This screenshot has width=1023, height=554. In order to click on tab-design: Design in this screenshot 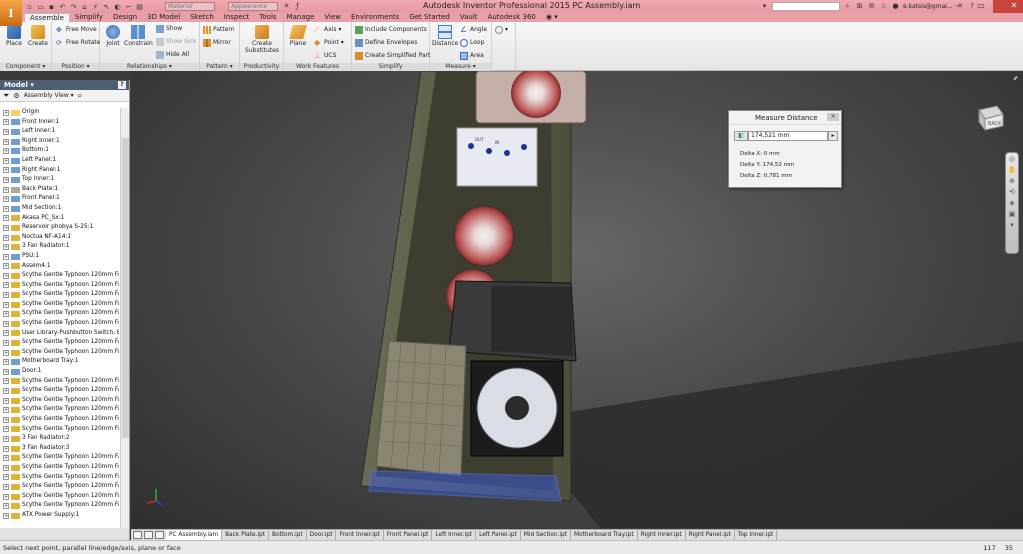, I will do `click(125, 17)`.